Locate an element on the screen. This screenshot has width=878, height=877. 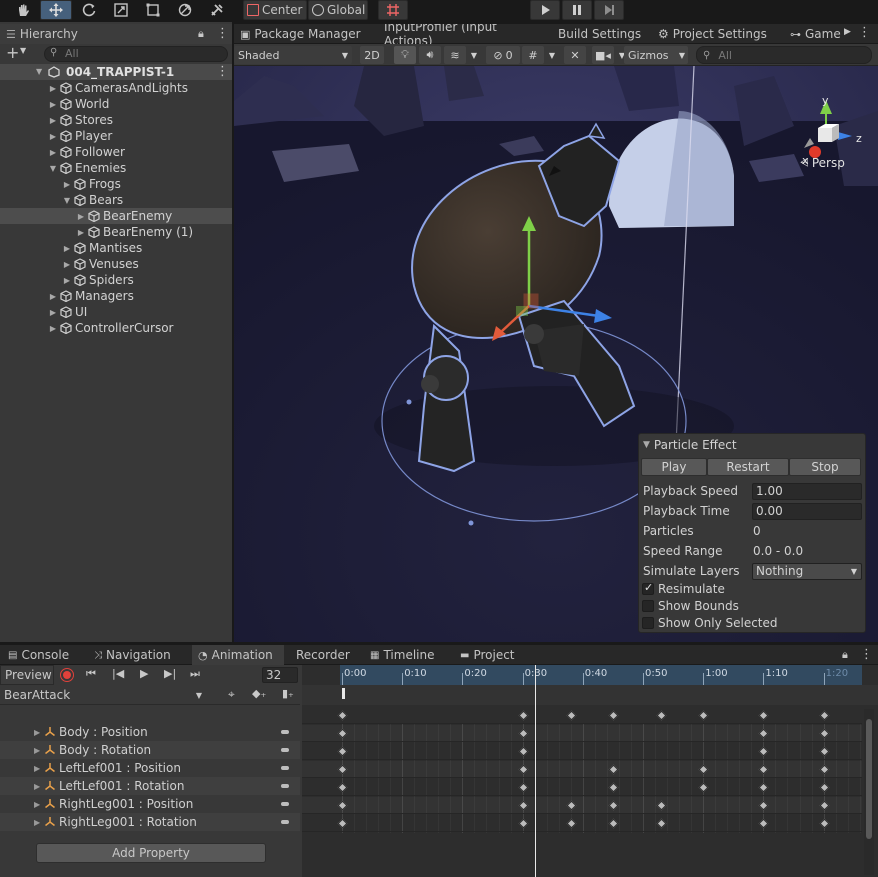
animation-property-row: ▶ RightLeg001 : Position is located at coordinates (150, 804).